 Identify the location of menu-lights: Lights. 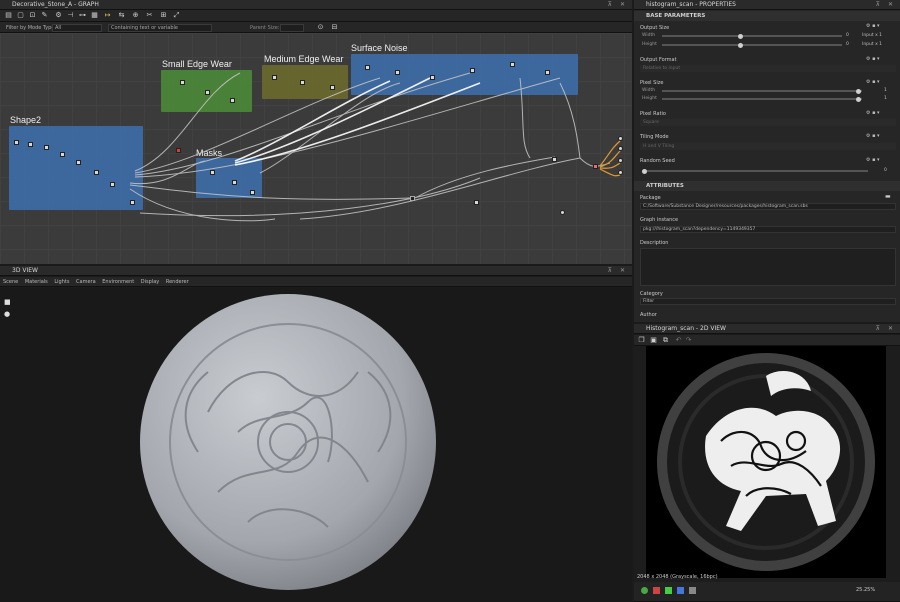
(61, 282).